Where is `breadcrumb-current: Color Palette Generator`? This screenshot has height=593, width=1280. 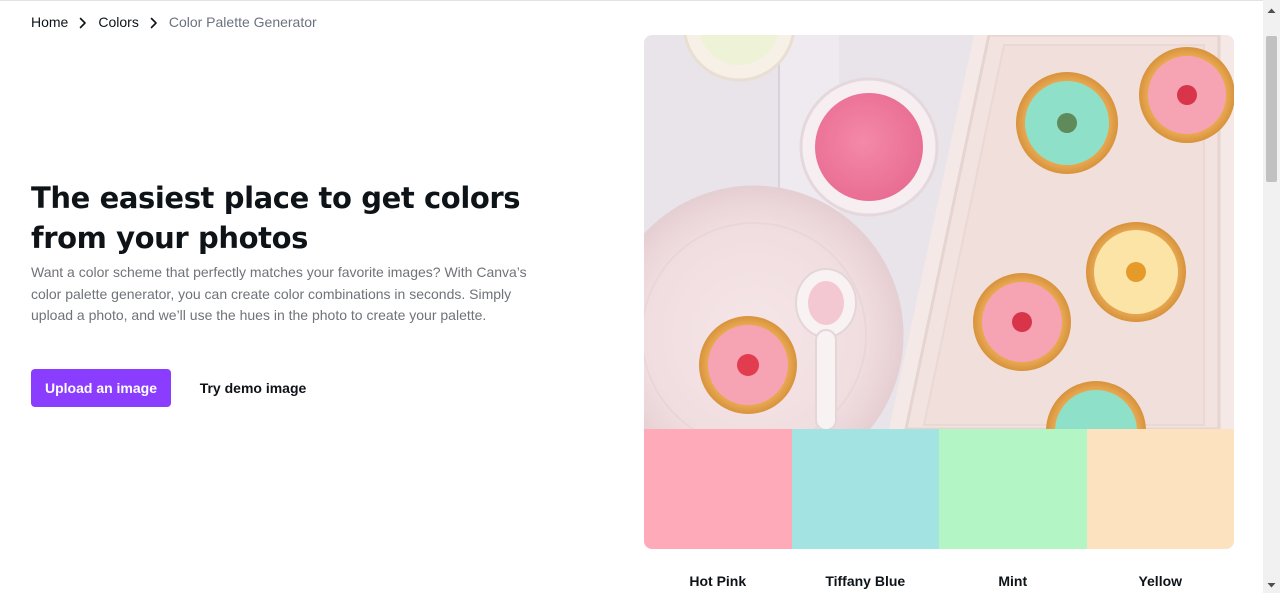
breadcrumb-current: Color Palette Generator is located at coordinates (242, 22).